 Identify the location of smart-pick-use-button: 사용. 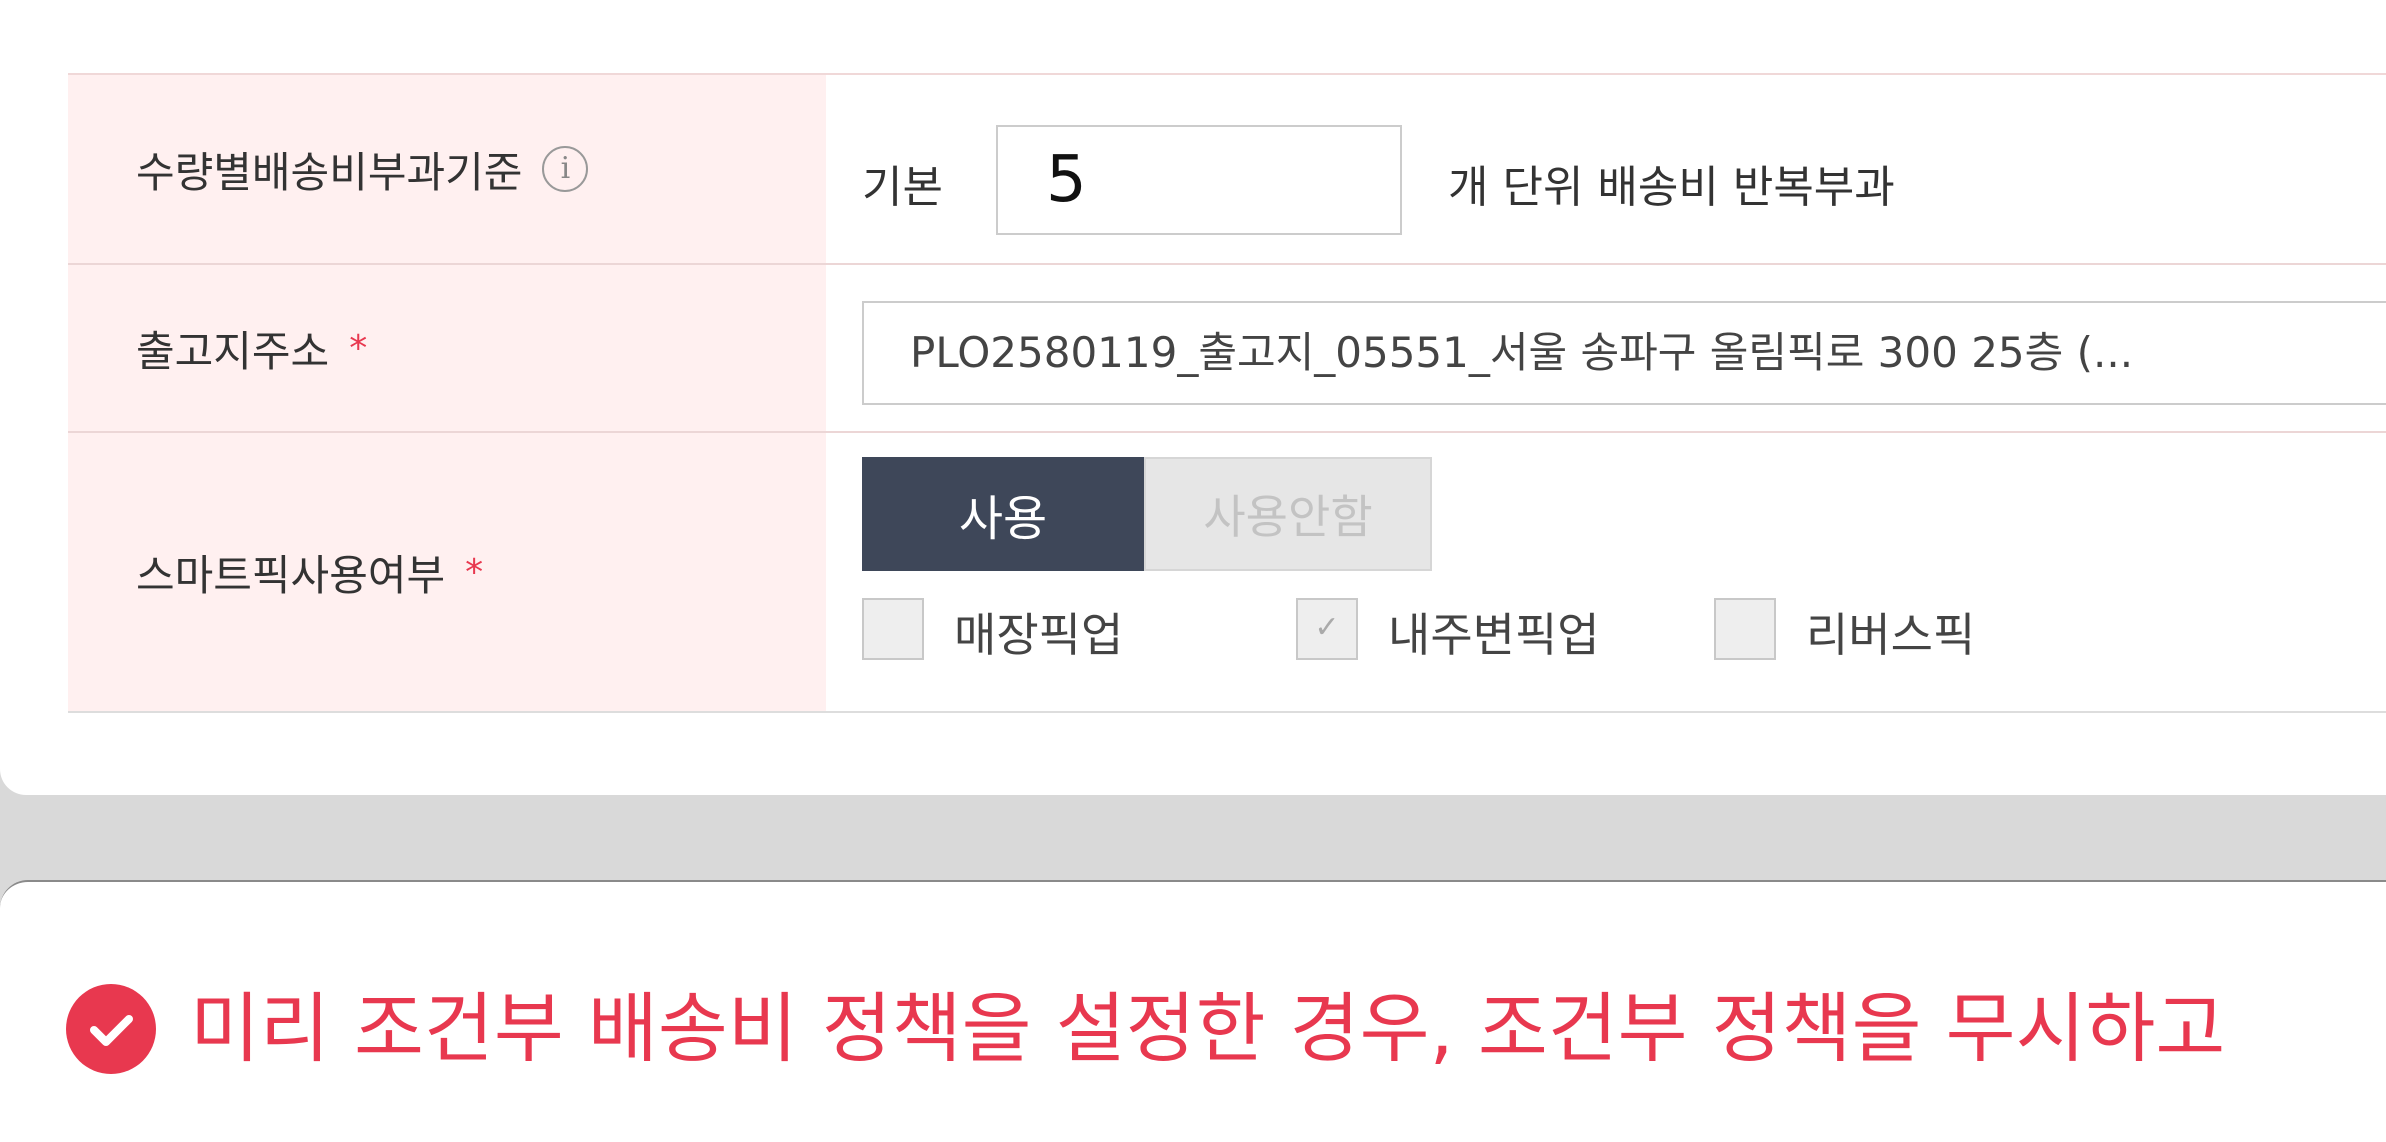
(1003, 514).